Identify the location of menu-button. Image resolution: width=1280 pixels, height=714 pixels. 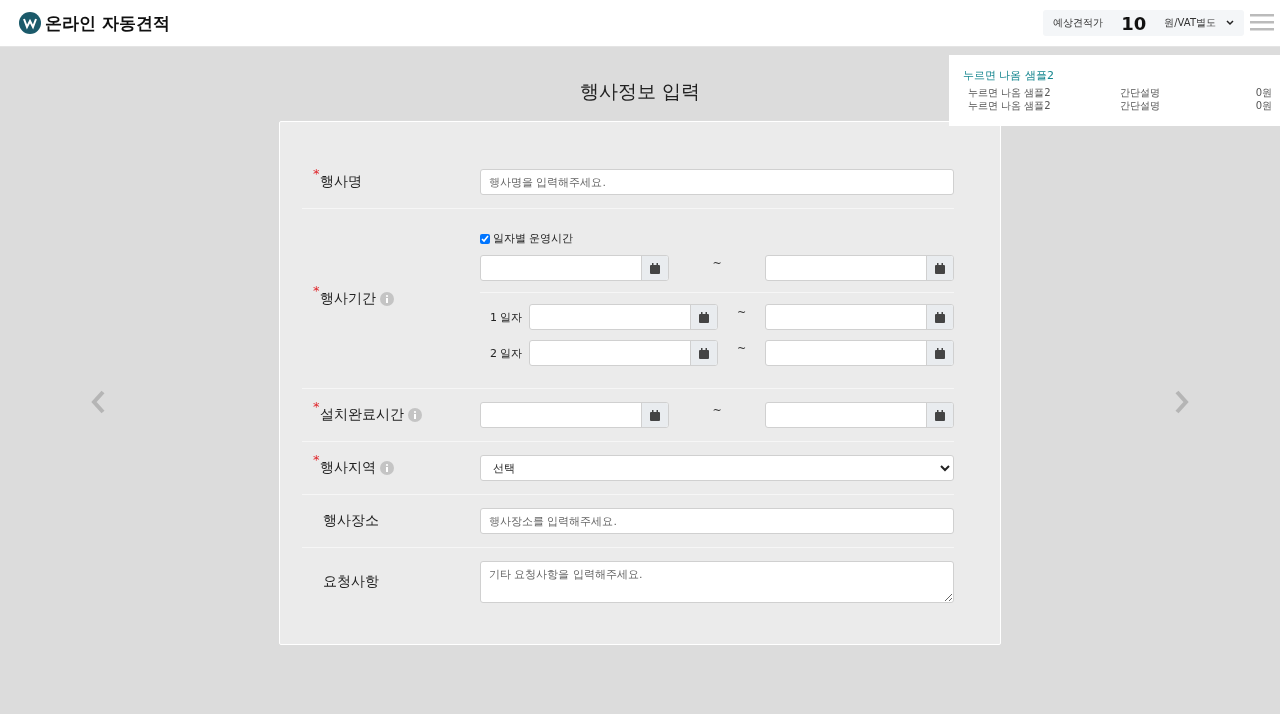
(1263, 23).